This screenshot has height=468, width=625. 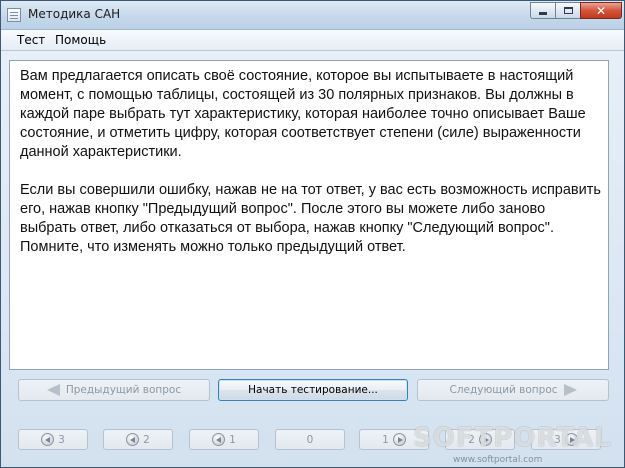 I want to click on previous-question-button: Предыдущий вопрос, so click(x=114, y=390).